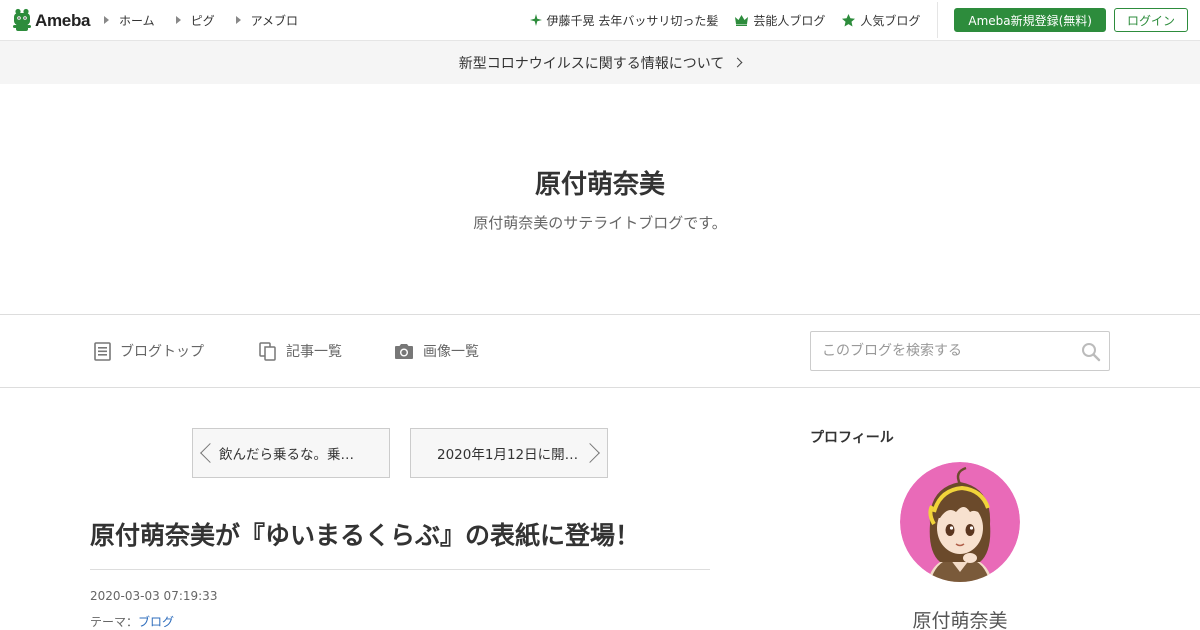 Image resolution: width=1200 pixels, height=630 pixels. I want to click on trending-topic-label: 伊藤千晃 去年バッサリ切った髪, so click(632, 20).